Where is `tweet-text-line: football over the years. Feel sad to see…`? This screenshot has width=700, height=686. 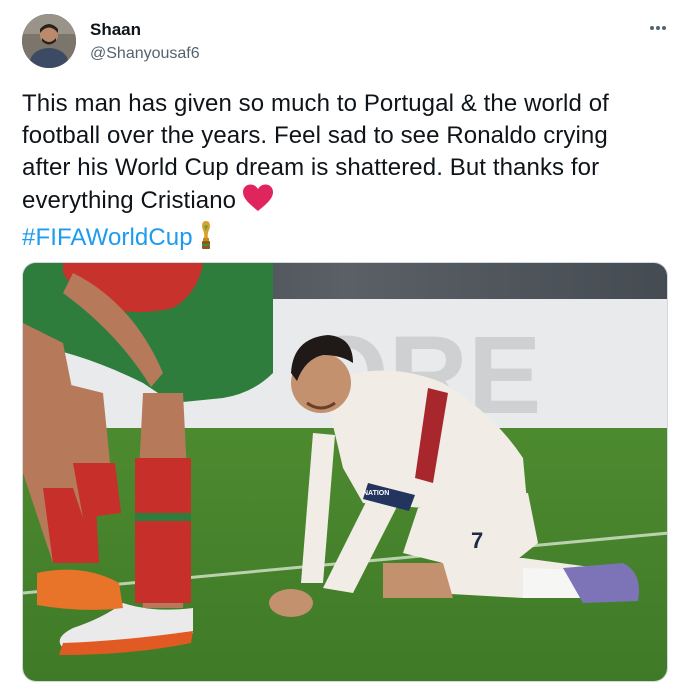
tweet-text-line: football over the years. Feel sad to see… is located at coordinates (315, 135).